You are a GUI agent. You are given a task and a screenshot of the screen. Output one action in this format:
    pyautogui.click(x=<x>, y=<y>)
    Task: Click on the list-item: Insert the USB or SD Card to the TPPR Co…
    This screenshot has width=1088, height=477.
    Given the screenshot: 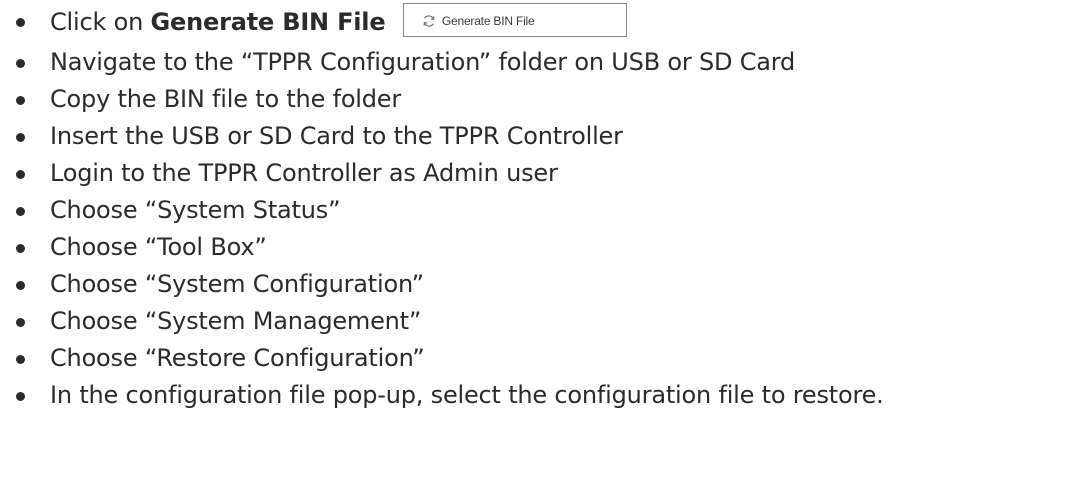 What is the action you would take?
    pyautogui.click(x=544, y=136)
    